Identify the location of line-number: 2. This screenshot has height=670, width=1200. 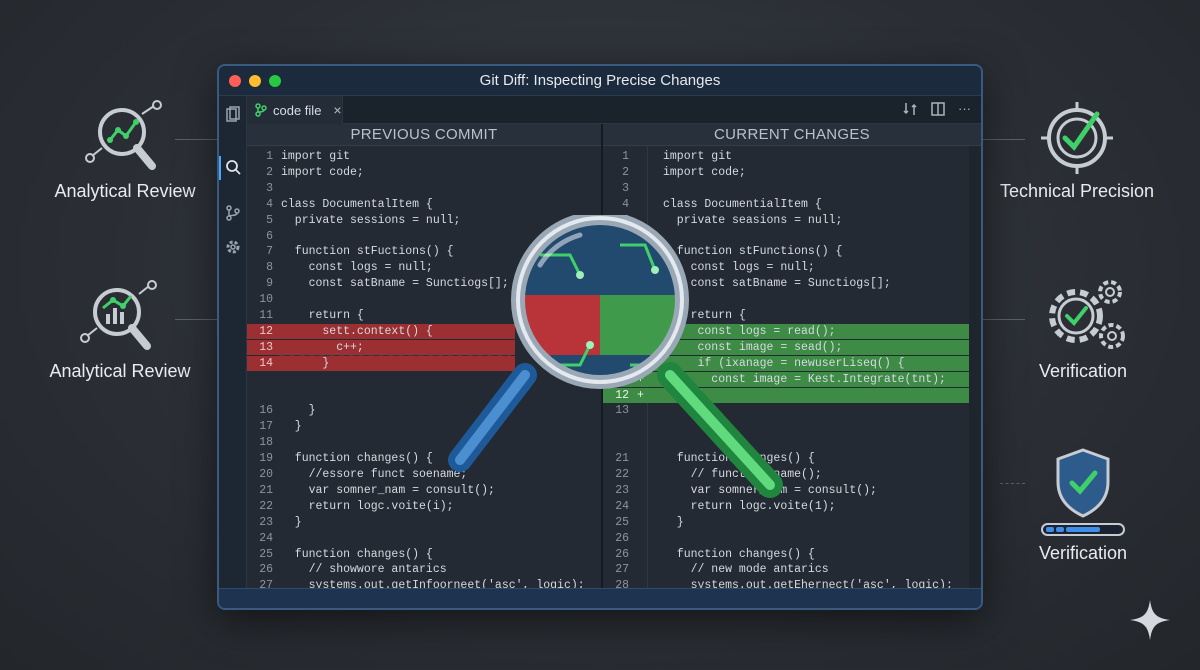
(625, 172).